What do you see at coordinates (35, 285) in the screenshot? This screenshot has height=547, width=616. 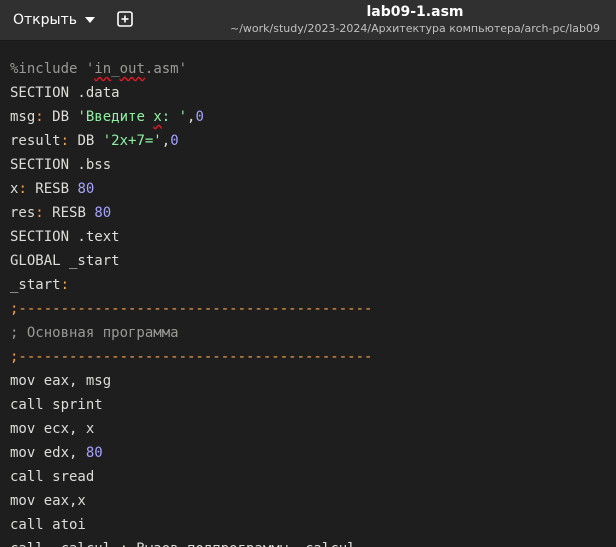 I see `code-token: _start` at bounding box center [35, 285].